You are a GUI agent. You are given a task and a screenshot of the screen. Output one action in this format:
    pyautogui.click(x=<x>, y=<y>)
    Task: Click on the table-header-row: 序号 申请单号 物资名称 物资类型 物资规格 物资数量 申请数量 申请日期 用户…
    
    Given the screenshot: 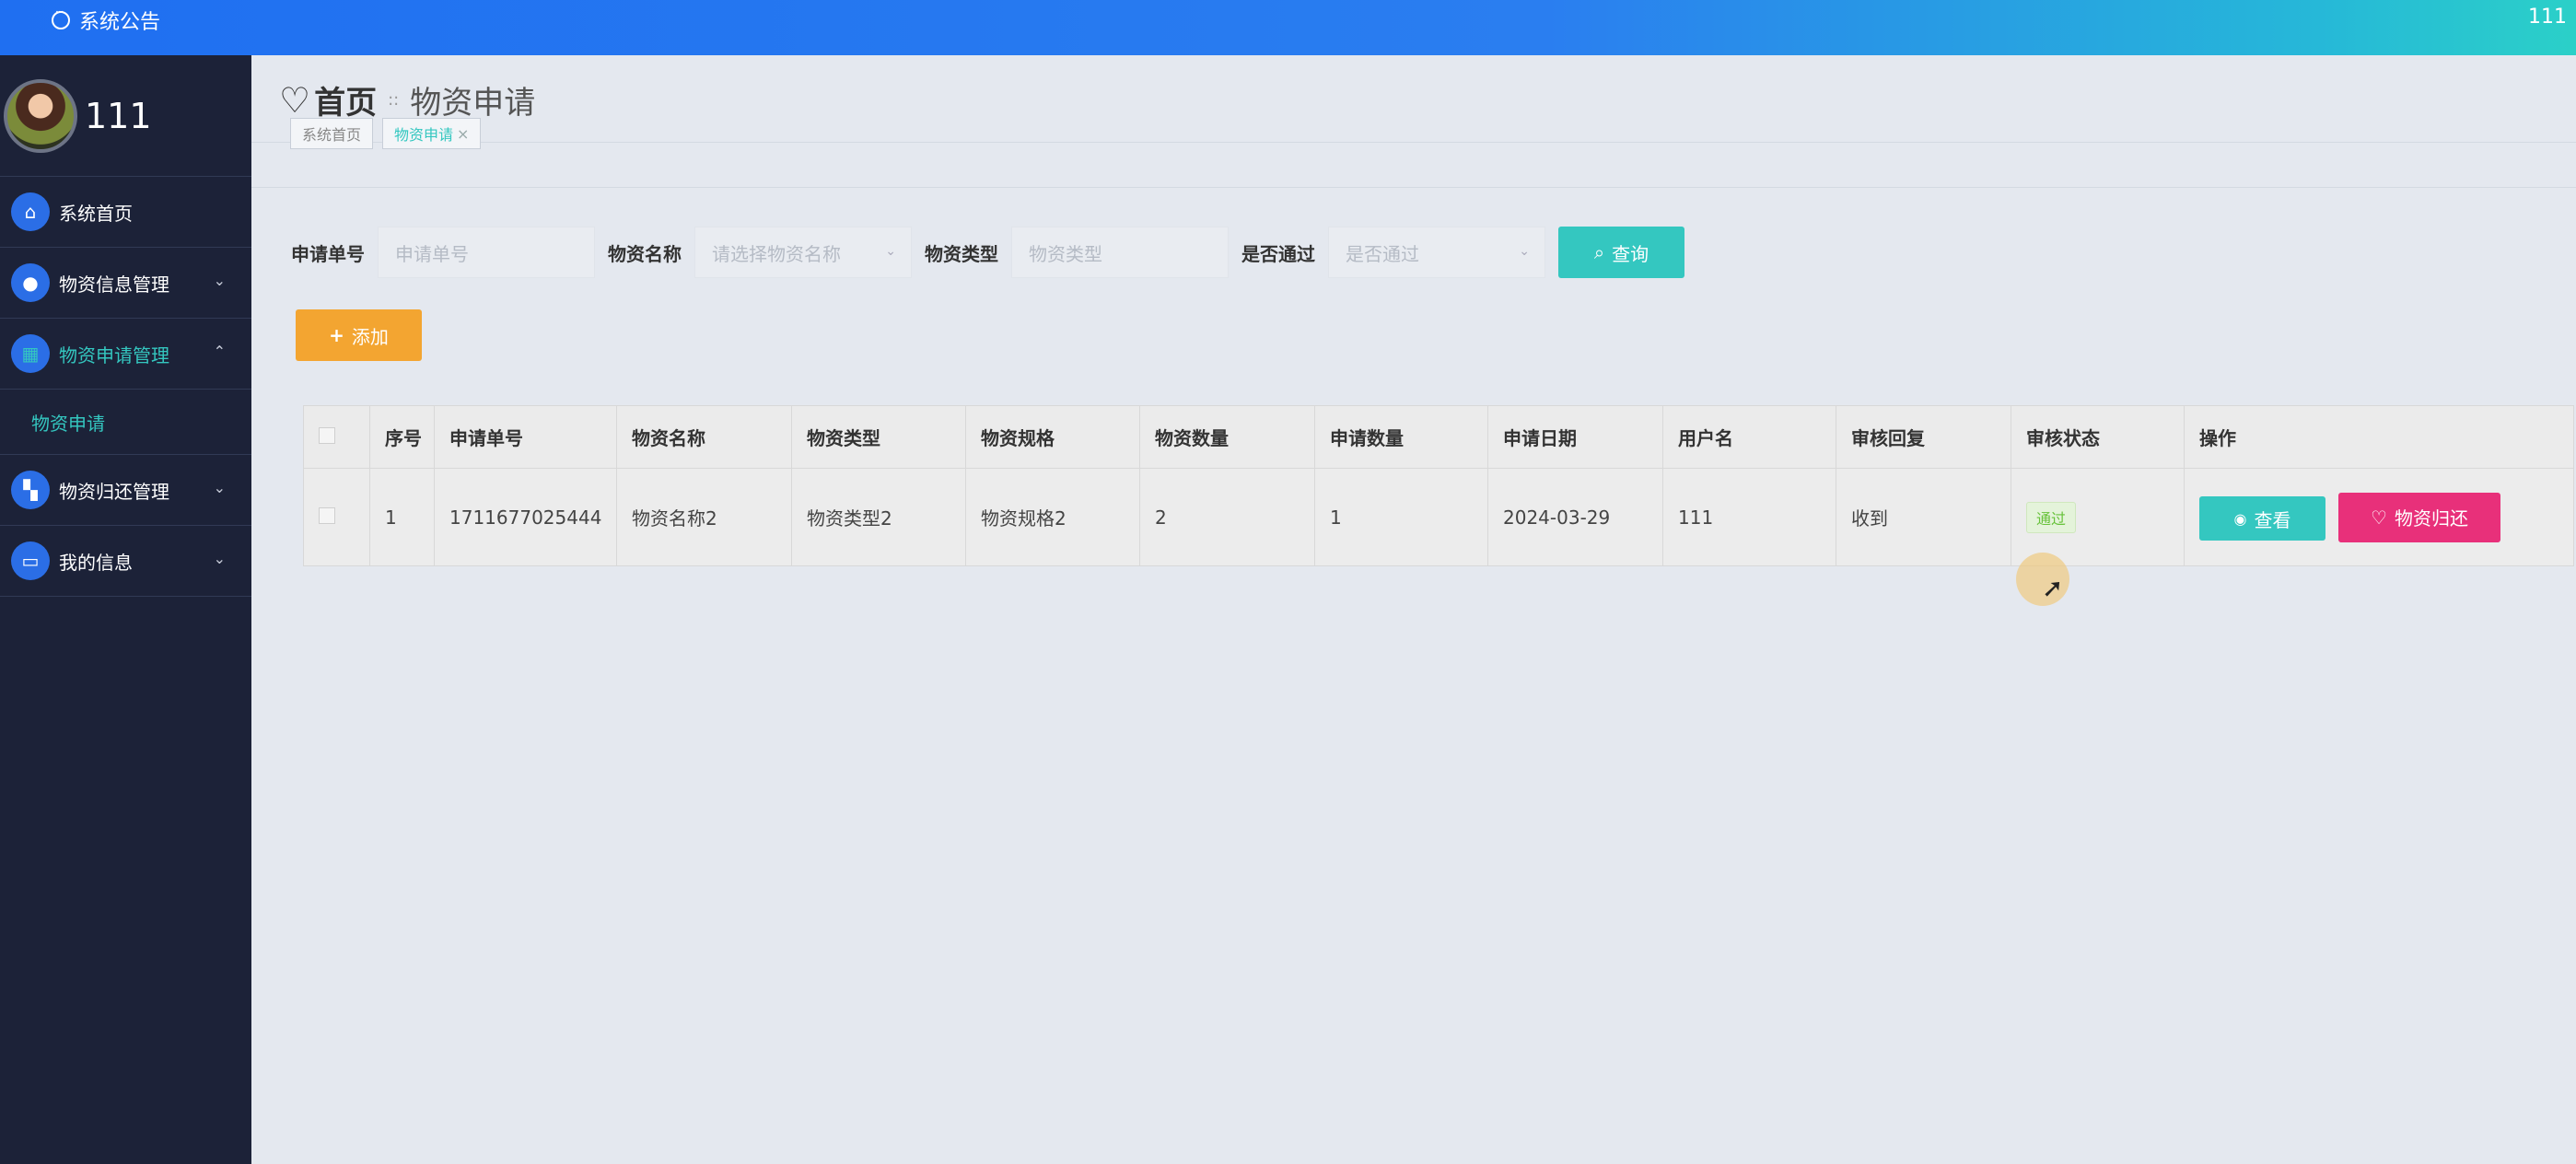 What is the action you would take?
    pyautogui.click(x=1438, y=437)
    